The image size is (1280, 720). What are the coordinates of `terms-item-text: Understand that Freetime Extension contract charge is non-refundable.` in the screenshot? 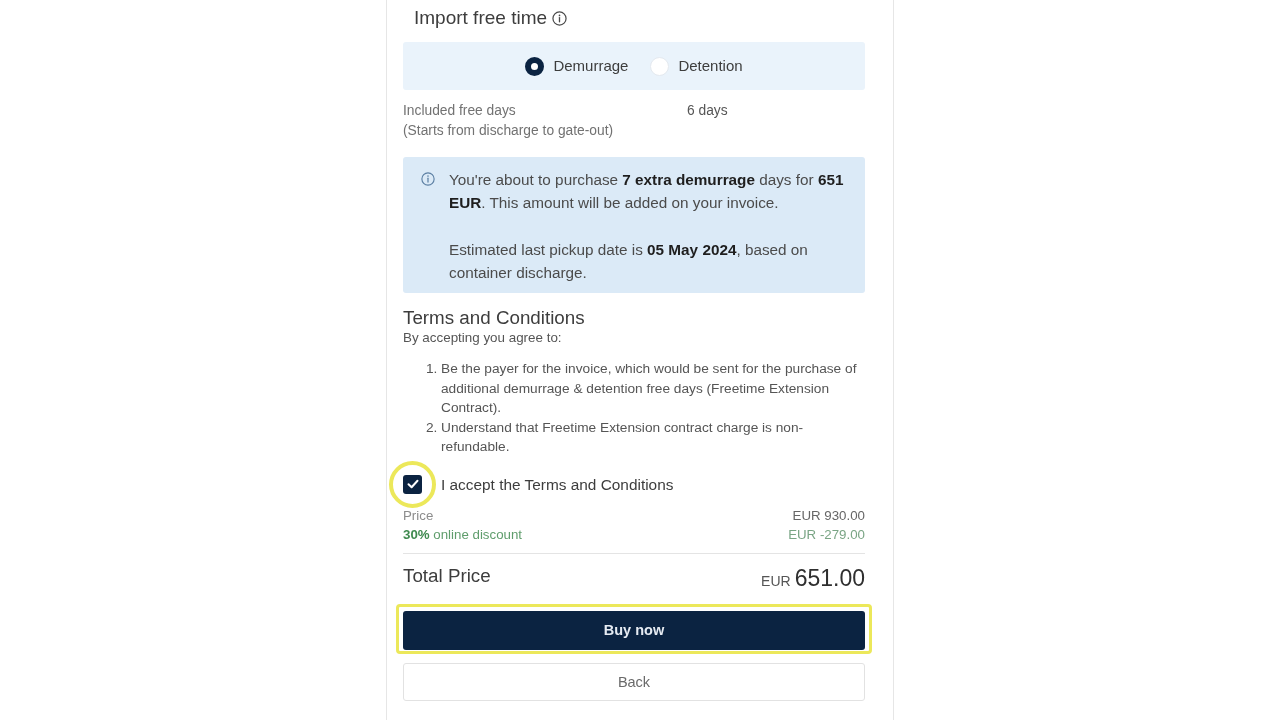 It's located at (623, 437).